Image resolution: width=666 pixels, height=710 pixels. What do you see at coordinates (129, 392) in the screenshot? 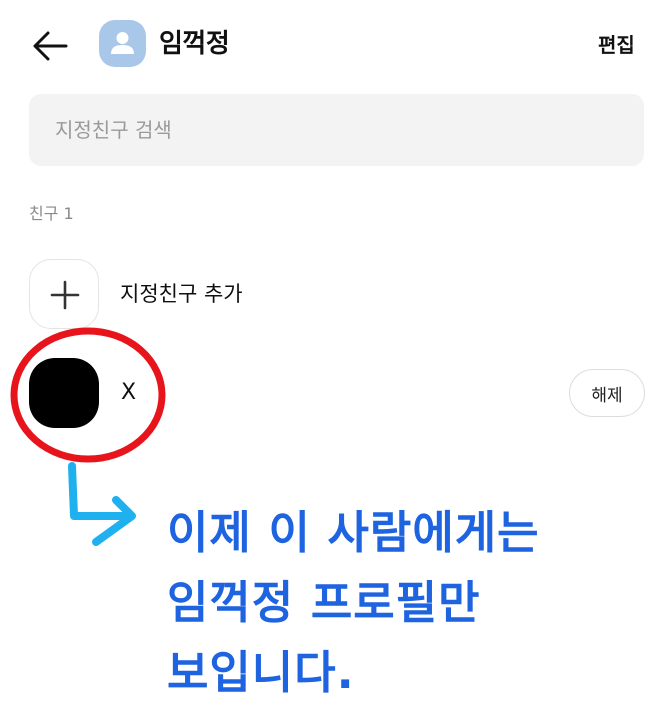
I see `friend-name: X` at bounding box center [129, 392].